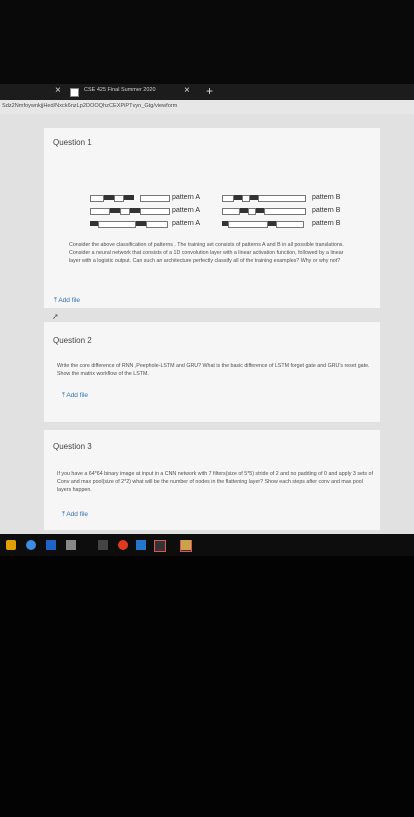 Image resolution: width=414 pixels, height=817 pixels. I want to click on calendar-icon, so click(103, 545).